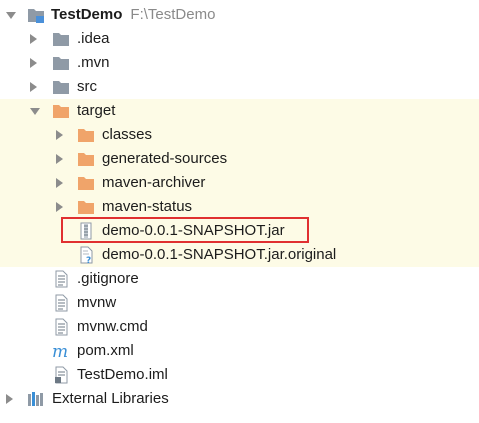 The image size is (479, 423). I want to click on selection-highlight-box, so click(185, 230).